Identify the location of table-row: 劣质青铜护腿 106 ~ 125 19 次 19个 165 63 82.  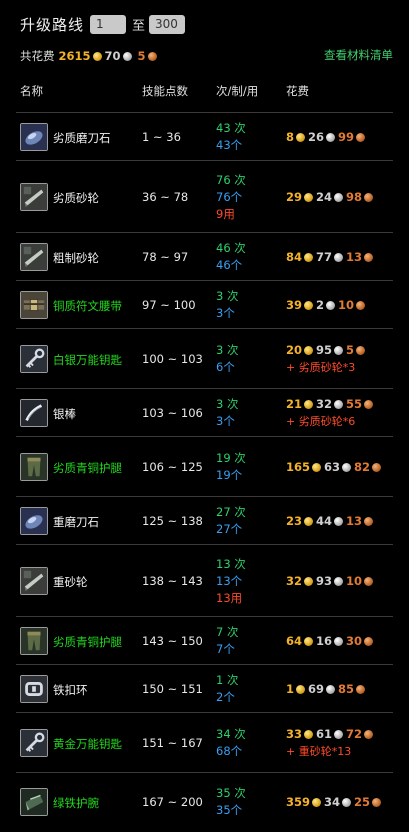
(204, 466).